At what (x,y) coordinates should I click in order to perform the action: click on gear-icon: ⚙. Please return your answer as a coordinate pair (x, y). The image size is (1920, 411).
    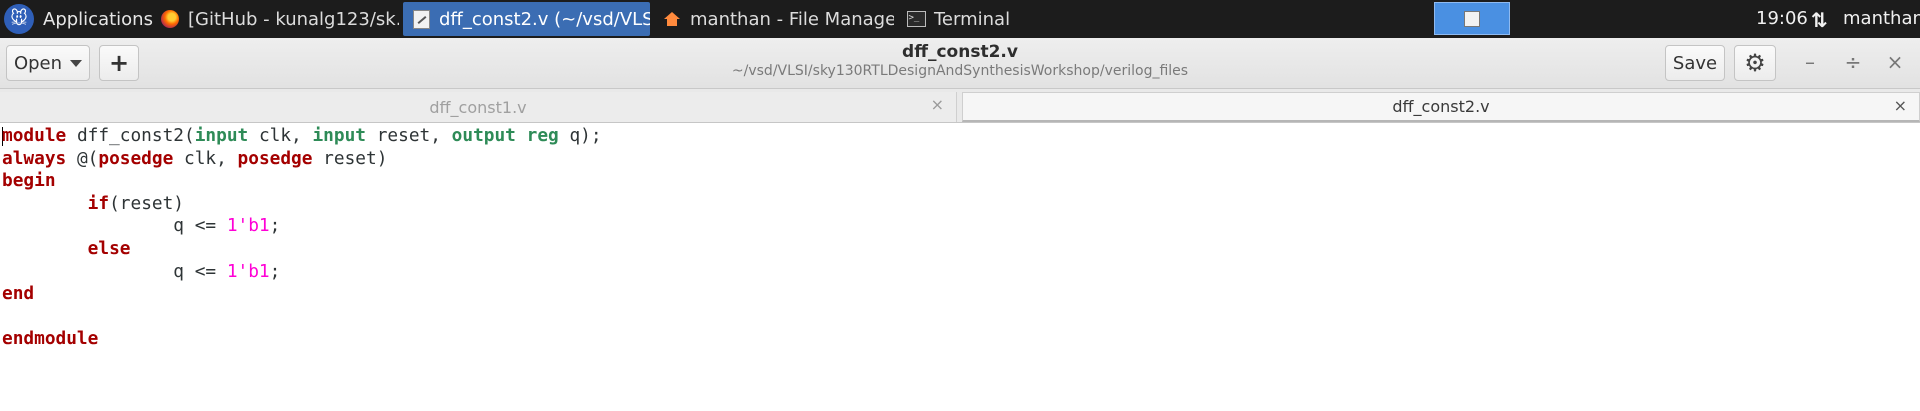
    Looking at the image, I should click on (1755, 63).